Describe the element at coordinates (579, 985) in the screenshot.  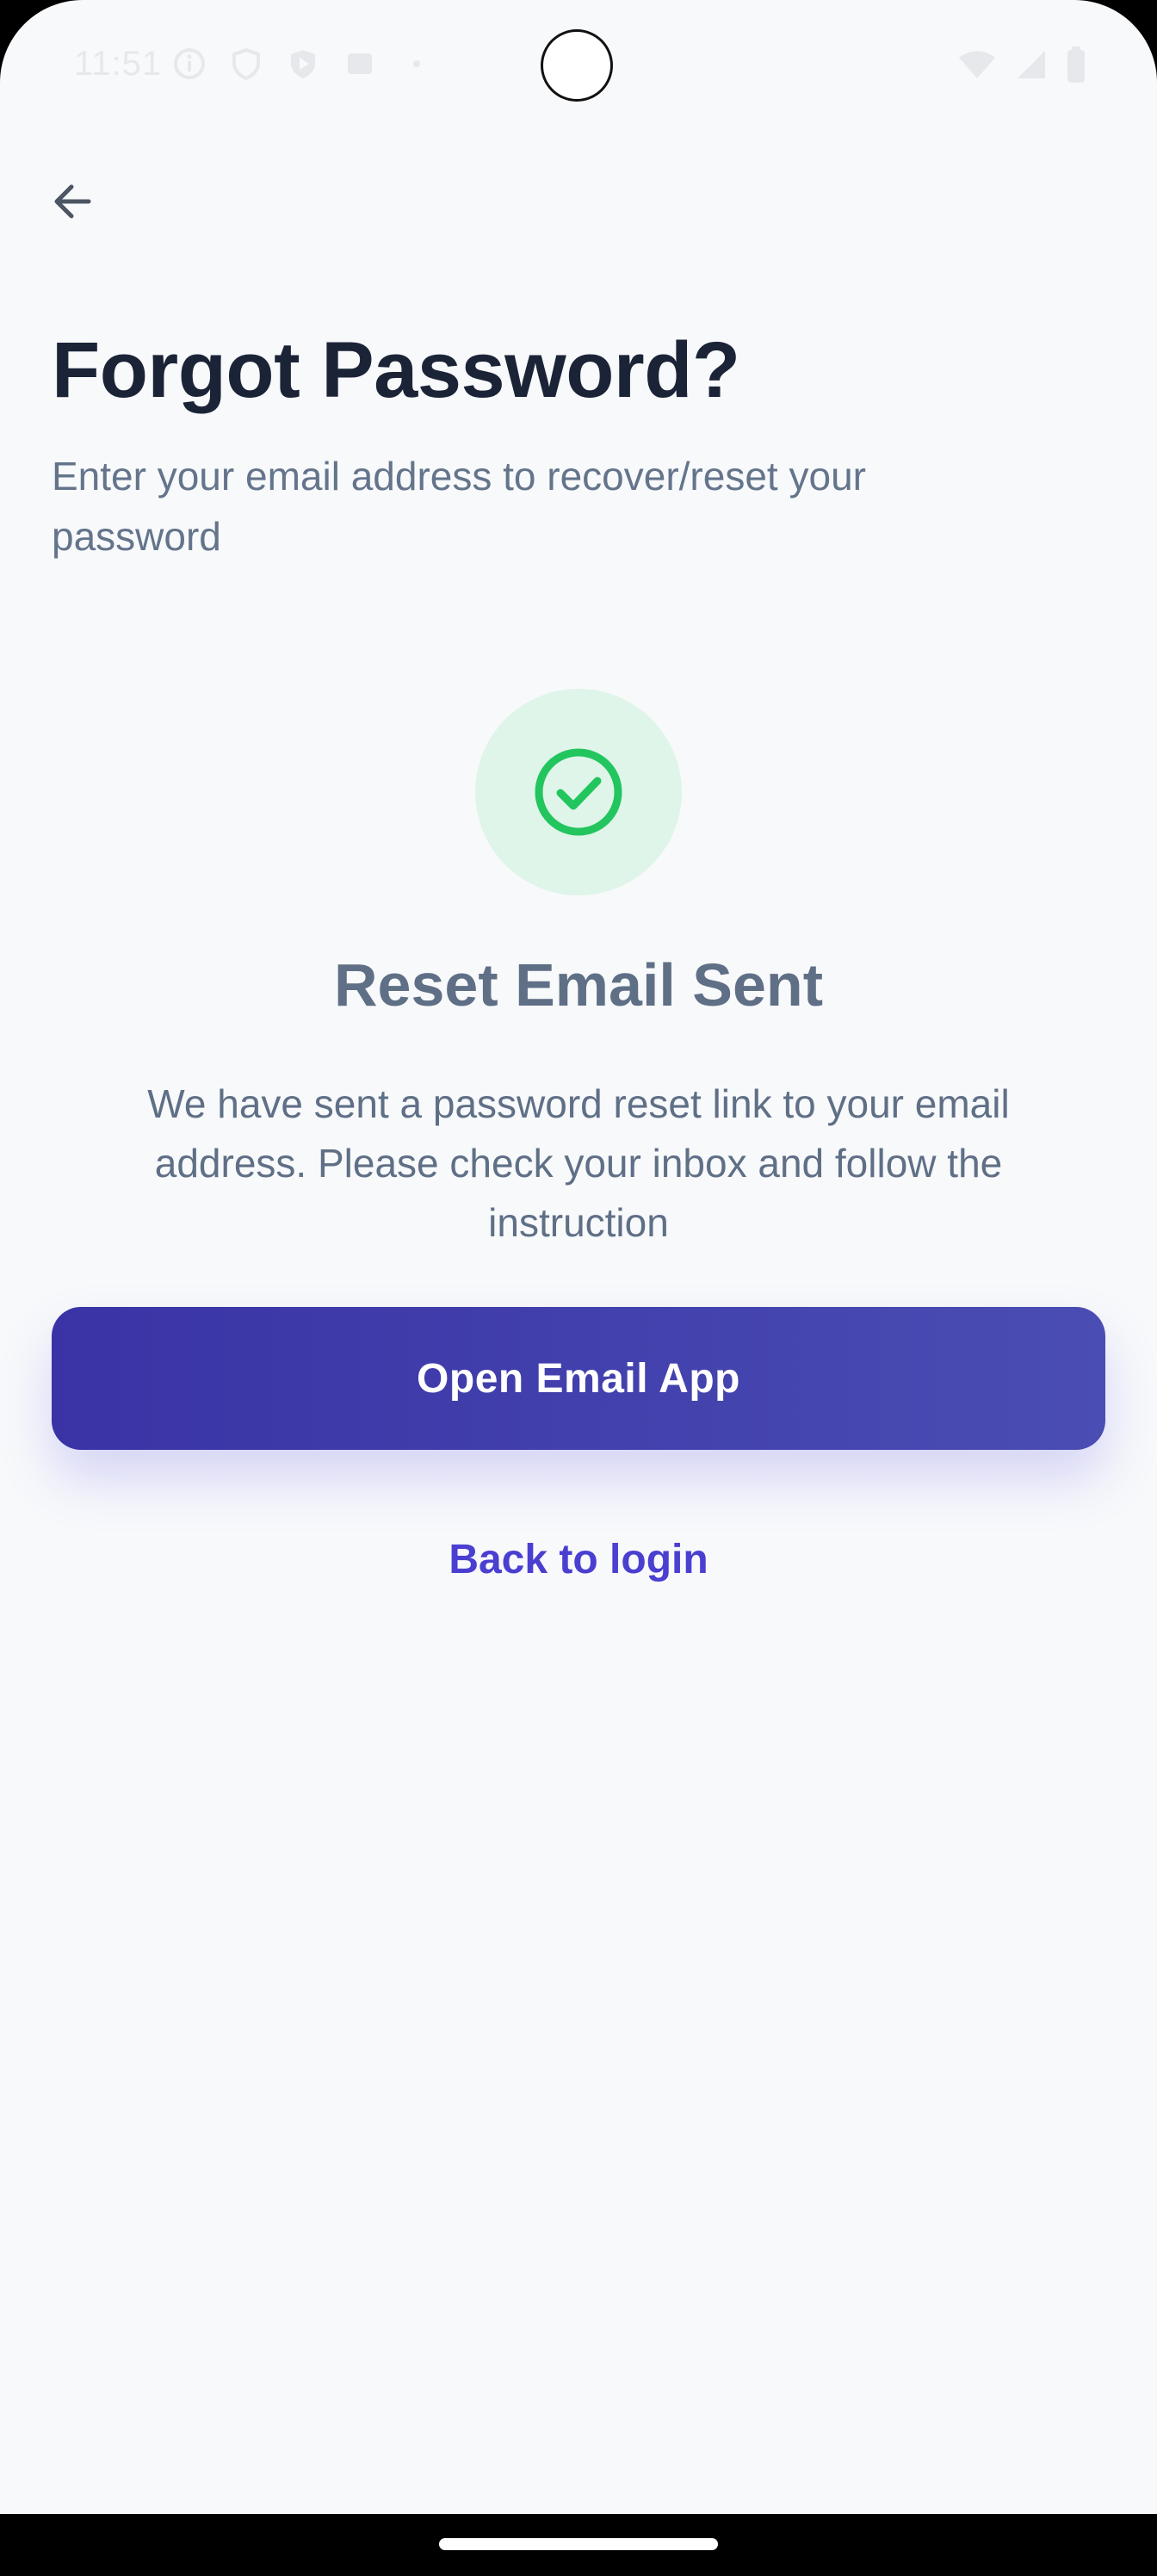
I see `success-title: Reset Email Sent` at that location.